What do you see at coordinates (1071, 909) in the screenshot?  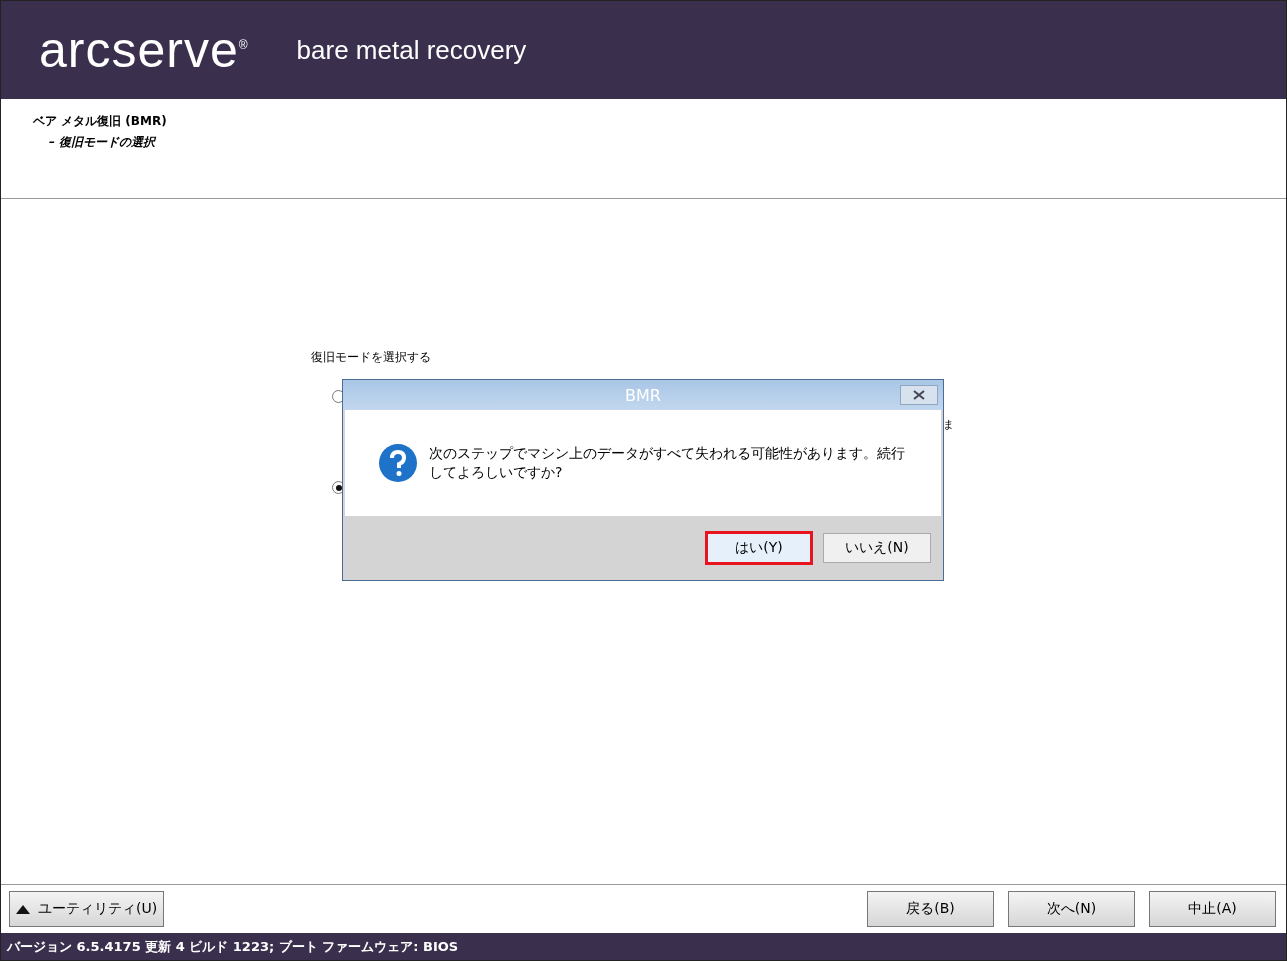 I see `nav-button: 次へ(N)` at bounding box center [1071, 909].